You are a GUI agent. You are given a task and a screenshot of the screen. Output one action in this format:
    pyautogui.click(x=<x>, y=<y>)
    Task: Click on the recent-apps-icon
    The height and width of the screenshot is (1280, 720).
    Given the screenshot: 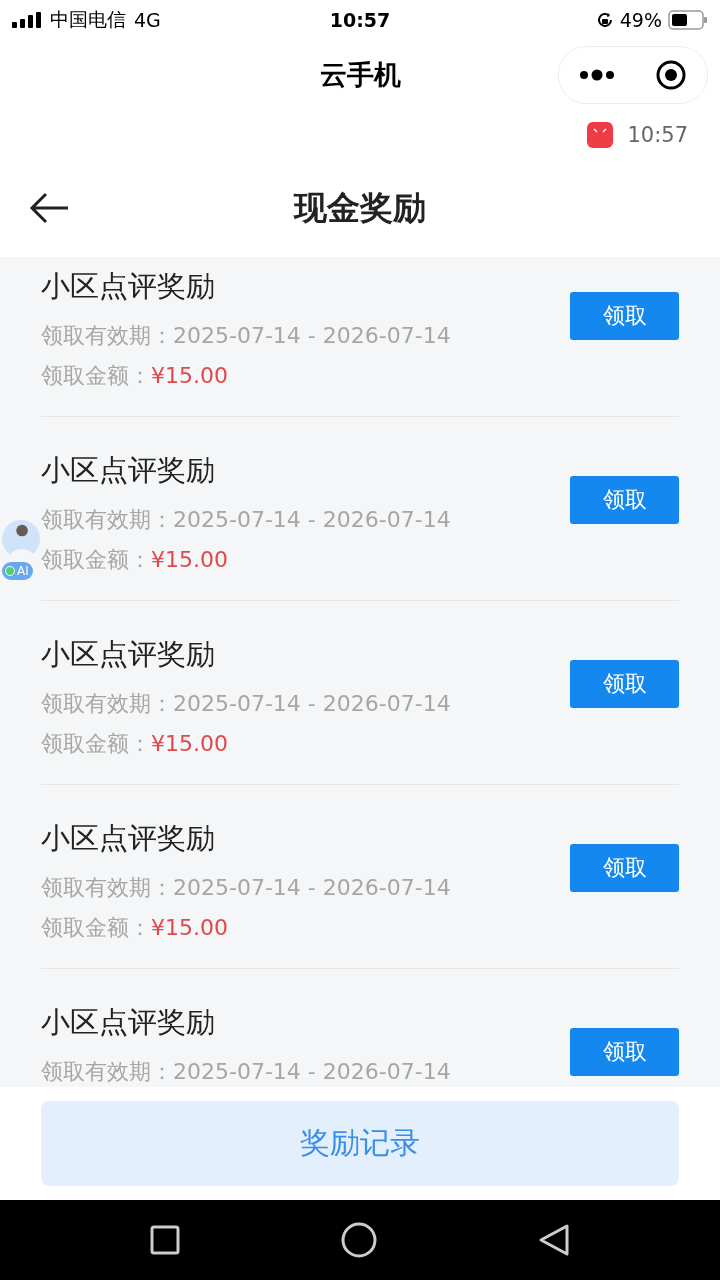 What is the action you would take?
    pyautogui.click(x=165, y=1240)
    